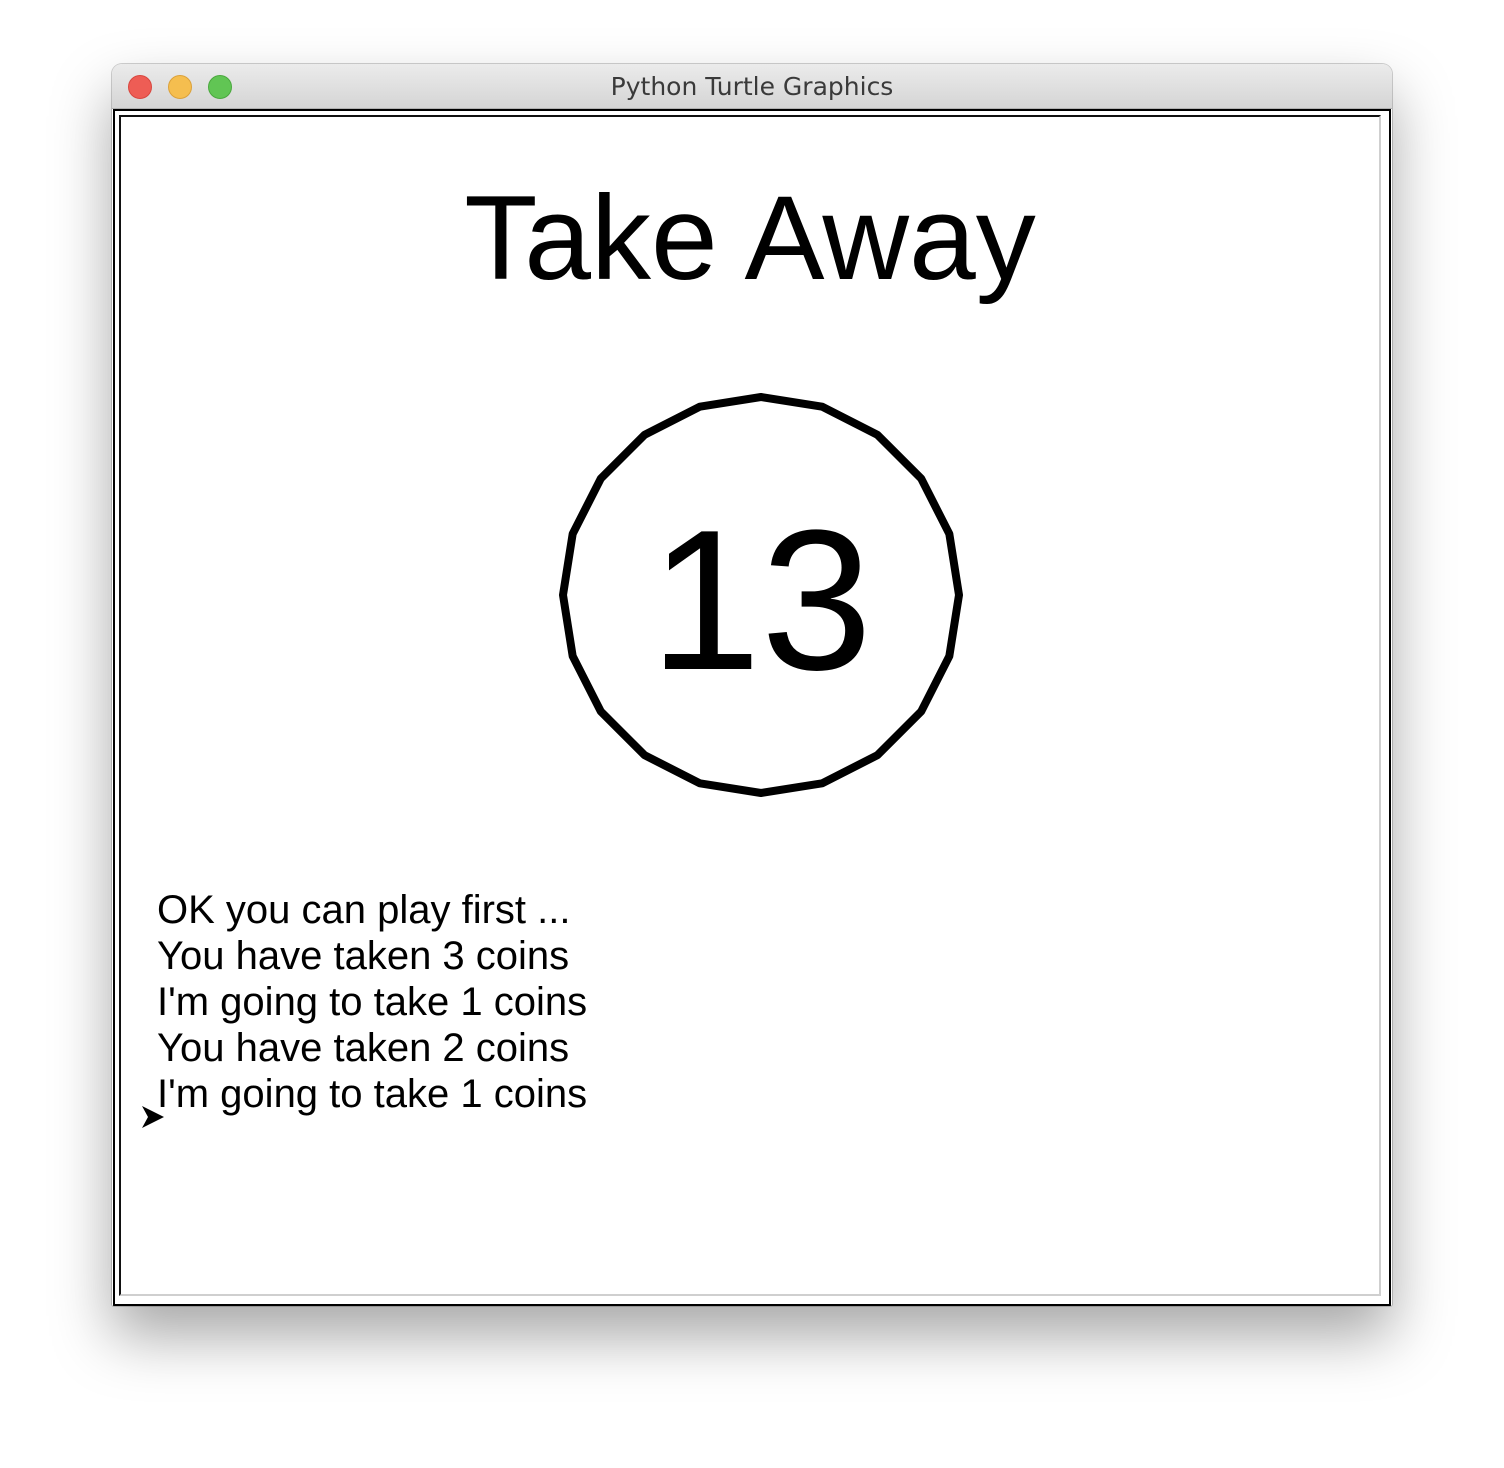 The height and width of the screenshot is (1468, 1504). Describe the element at coordinates (363, 956) in the screenshot. I see `message-line: You have taken 3 coins` at that location.